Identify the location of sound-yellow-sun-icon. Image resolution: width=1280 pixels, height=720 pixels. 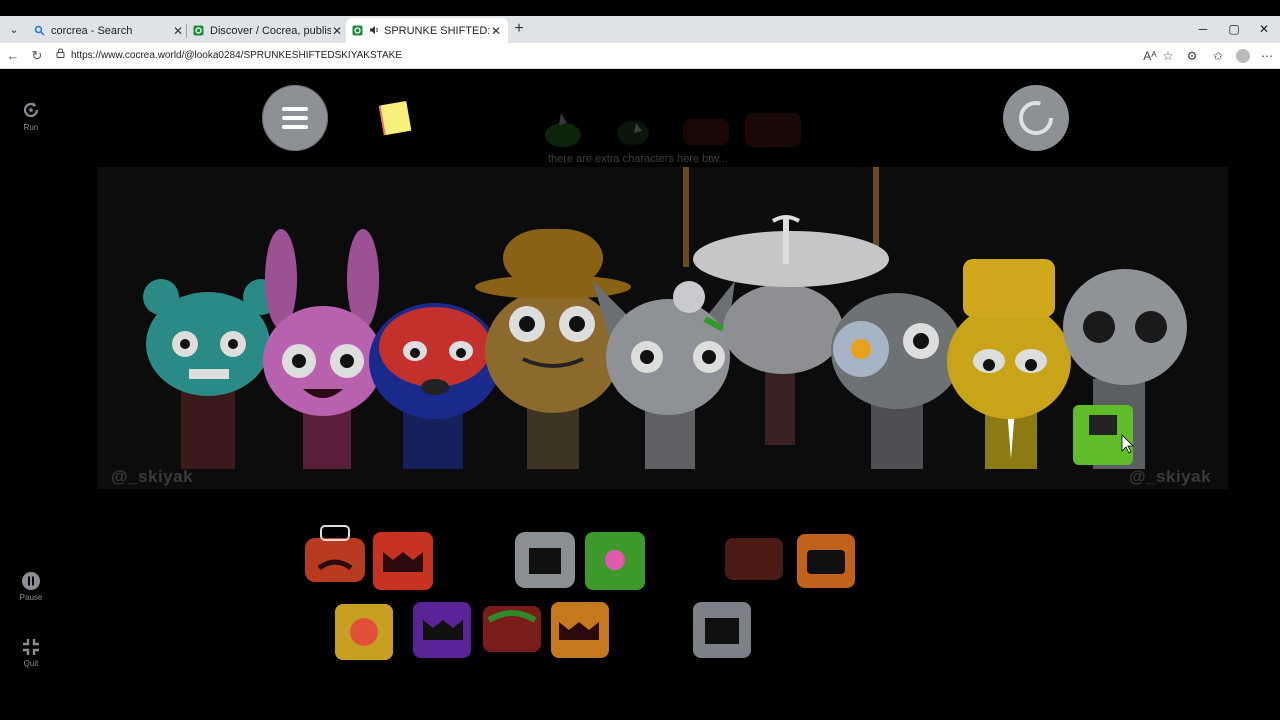
(364, 632).